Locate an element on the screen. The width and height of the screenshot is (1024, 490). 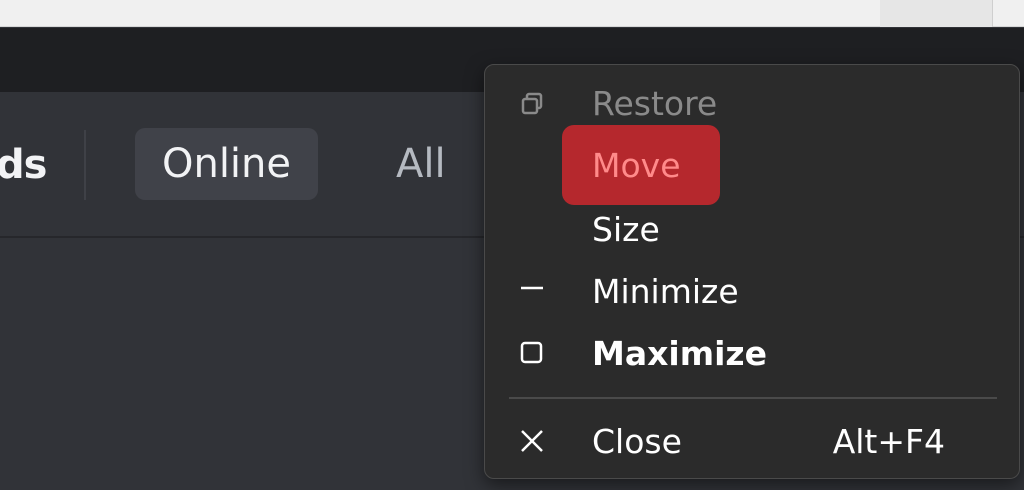
close-shortcut: Alt+F4 is located at coordinates (888, 441).